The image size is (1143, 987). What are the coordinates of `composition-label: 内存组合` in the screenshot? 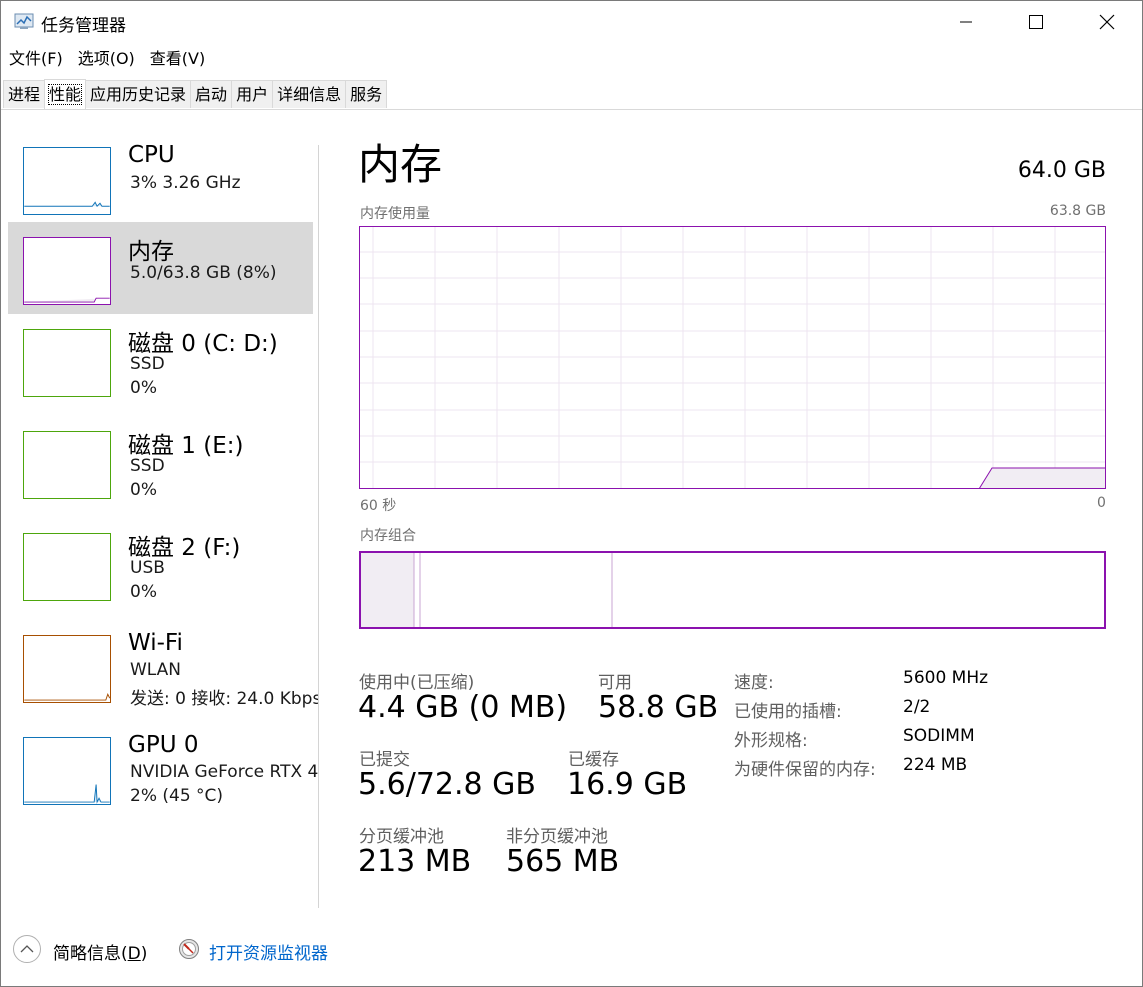 It's located at (388, 536).